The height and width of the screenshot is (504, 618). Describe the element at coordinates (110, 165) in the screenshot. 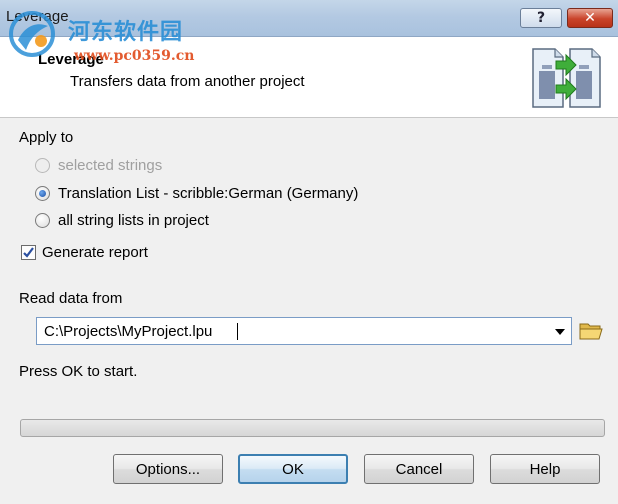

I see `radio-selected-strings-label: selected strings` at that location.